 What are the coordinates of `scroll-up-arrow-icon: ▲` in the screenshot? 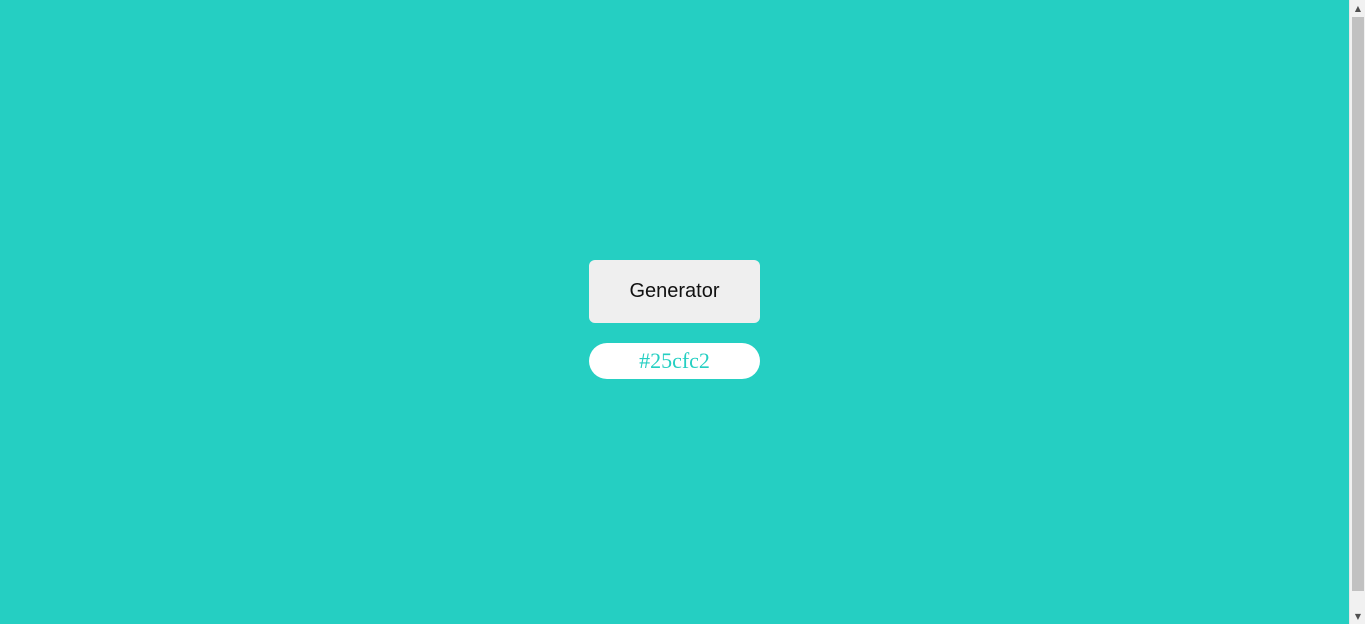 It's located at (1357, 8).